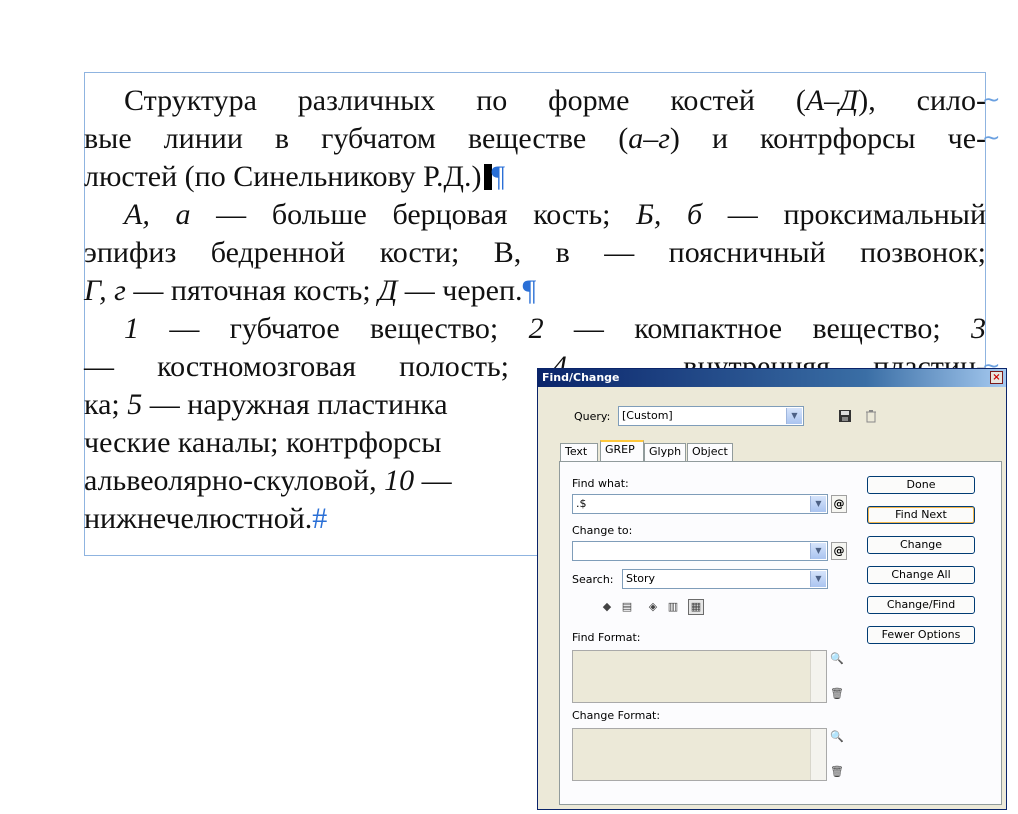 The image size is (1018, 814). What do you see at coordinates (845, 416) in the screenshot?
I see `save-query-icon` at bounding box center [845, 416].